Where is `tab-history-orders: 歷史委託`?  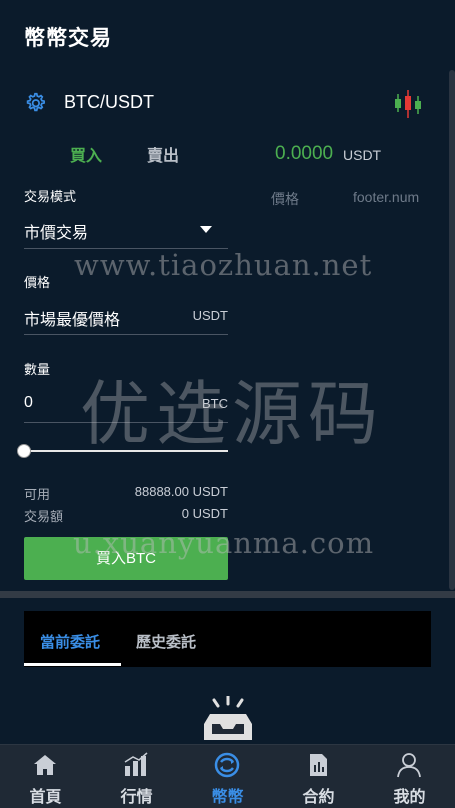
tab-history-orders: 歷史委託 is located at coordinates (166, 641).